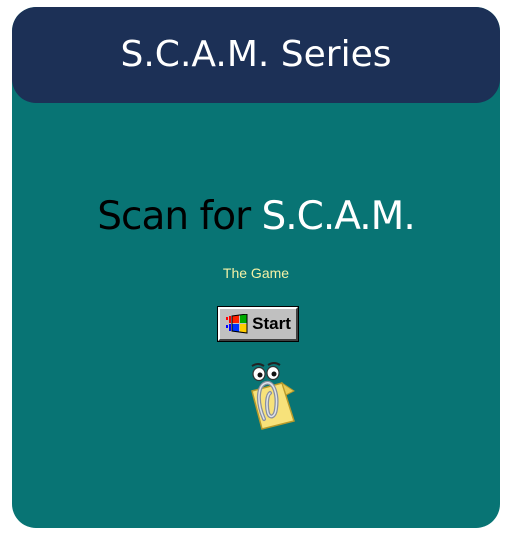 This screenshot has height=545, width=512. I want to click on start-button-label: Start, so click(271, 323).